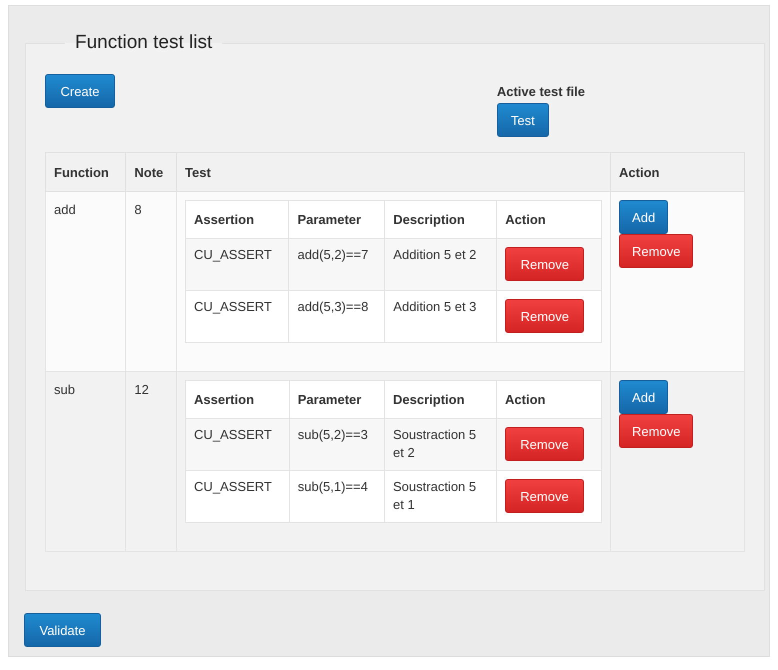  Describe the element at coordinates (86, 172) in the screenshot. I see `column-header: Function` at that location.